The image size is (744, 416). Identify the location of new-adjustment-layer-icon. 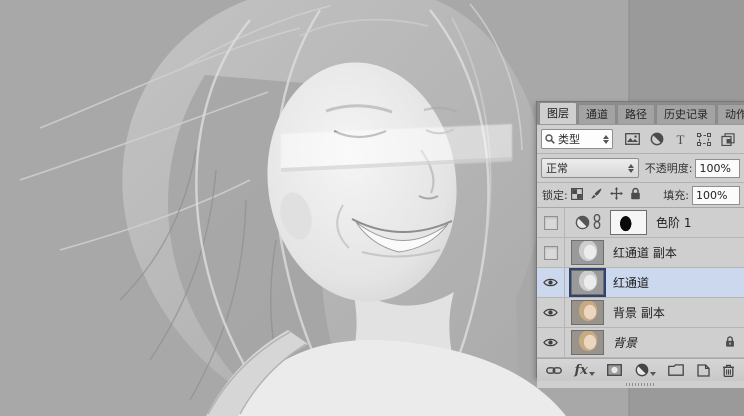
(645, 370).